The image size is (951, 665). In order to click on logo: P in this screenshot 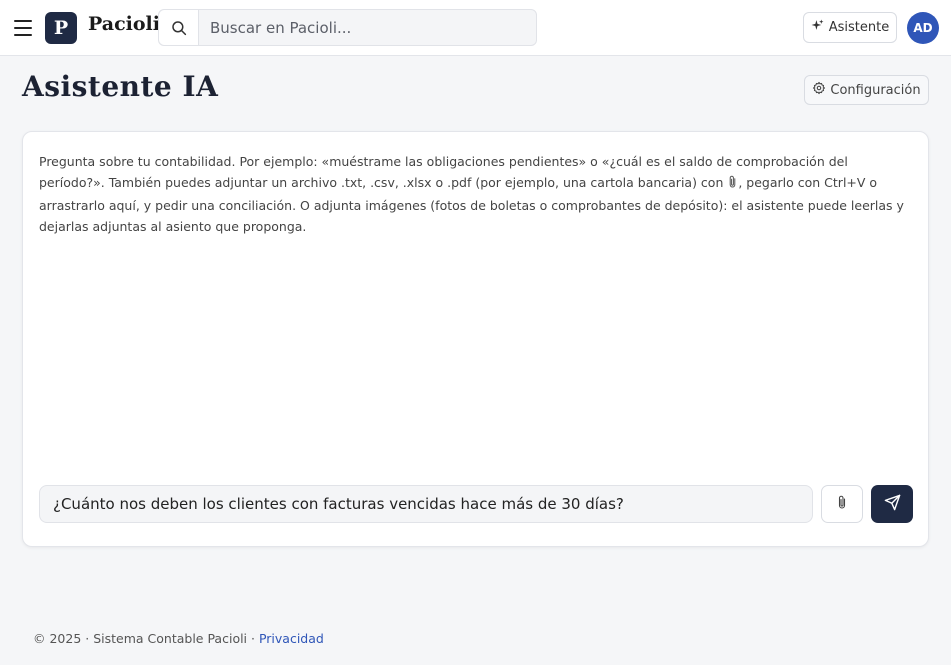, I will do `click(61, 28)`.